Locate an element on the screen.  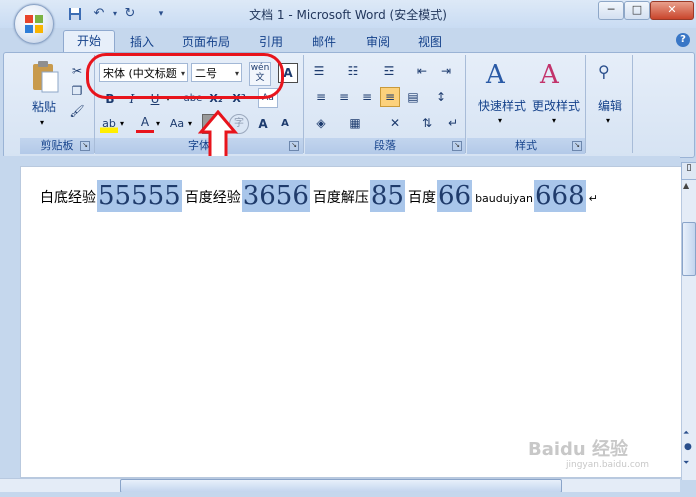
quick-styles-icon: A is located at coordinates (495, 75).